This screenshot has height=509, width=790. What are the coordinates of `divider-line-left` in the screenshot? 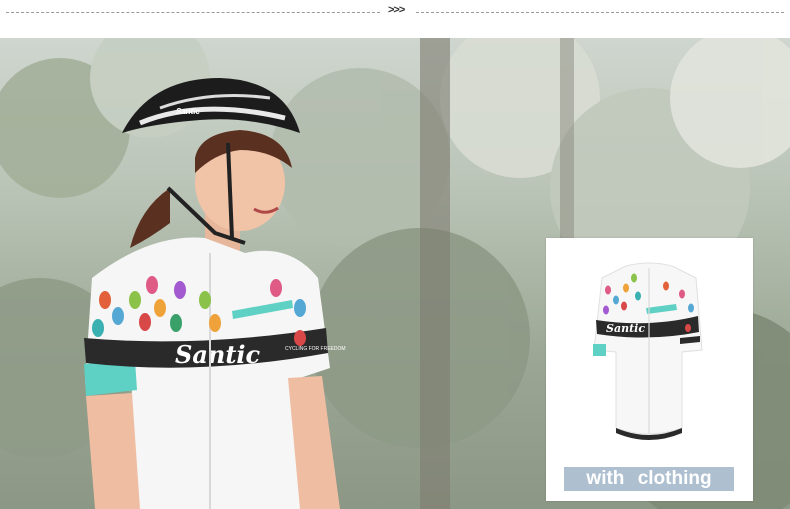 It's located at (193, 12).